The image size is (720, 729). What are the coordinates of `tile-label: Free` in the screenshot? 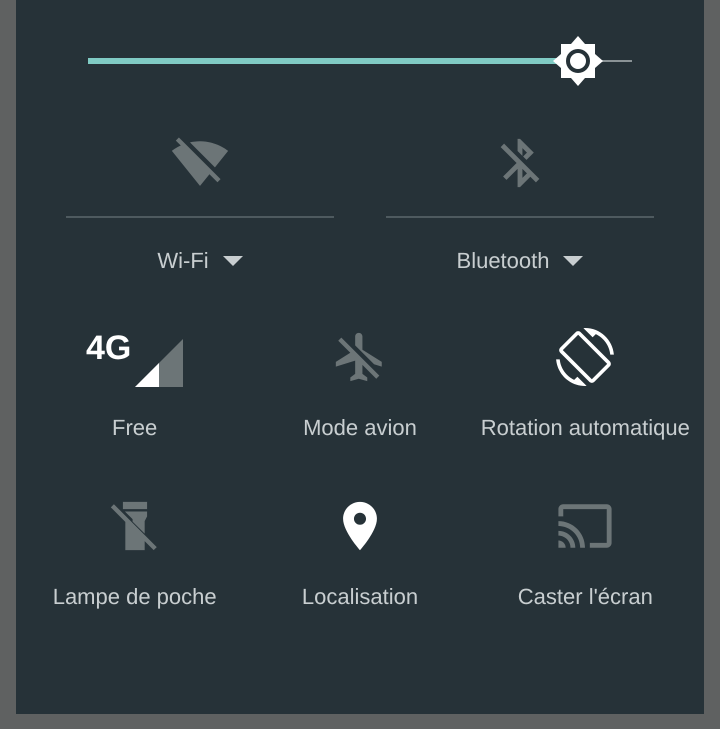 It's located at (135, 427).